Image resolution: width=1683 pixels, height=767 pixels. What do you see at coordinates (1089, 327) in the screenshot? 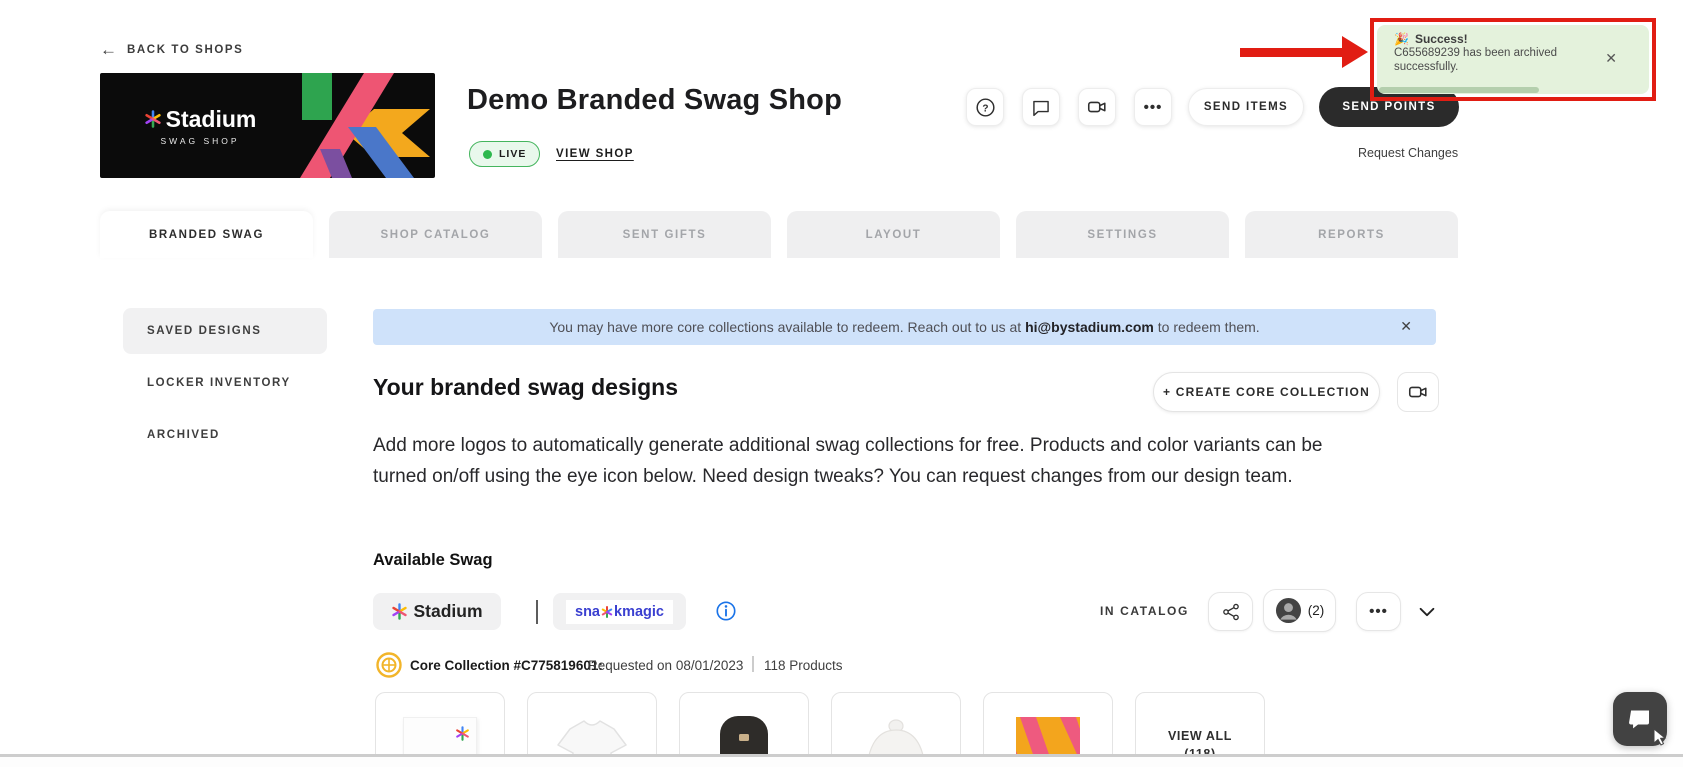
I see `notice-email-link: hi@bystadium.com` at bounding box center [1089, 327].